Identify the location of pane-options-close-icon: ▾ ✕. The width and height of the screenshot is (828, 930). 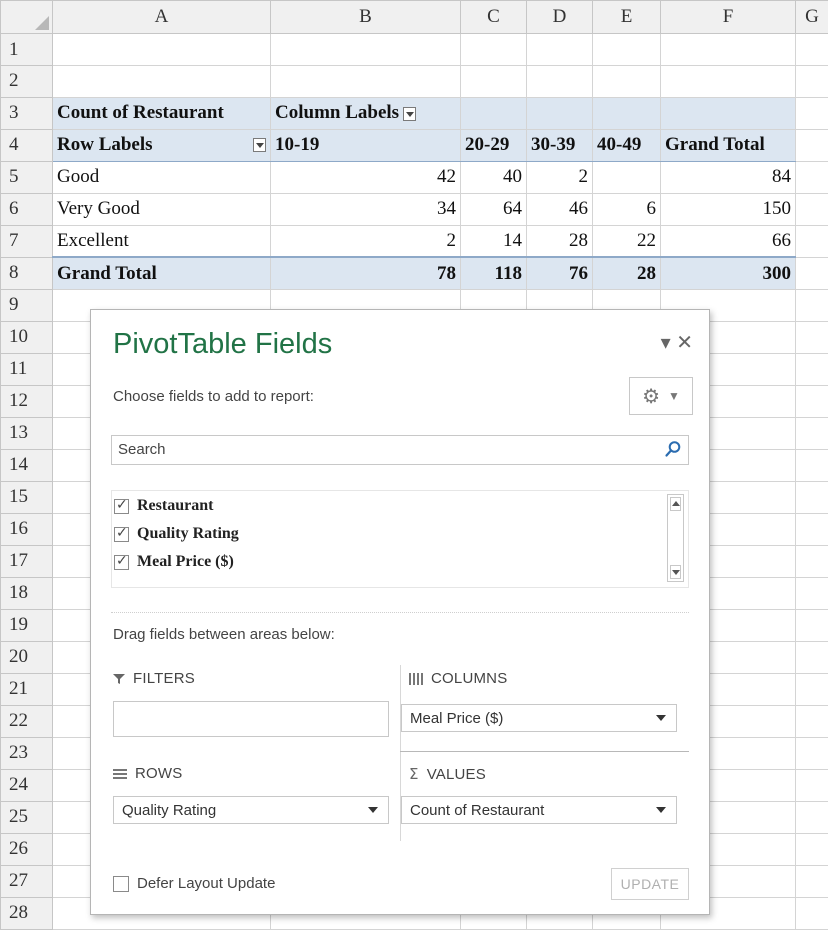
(677, 342).